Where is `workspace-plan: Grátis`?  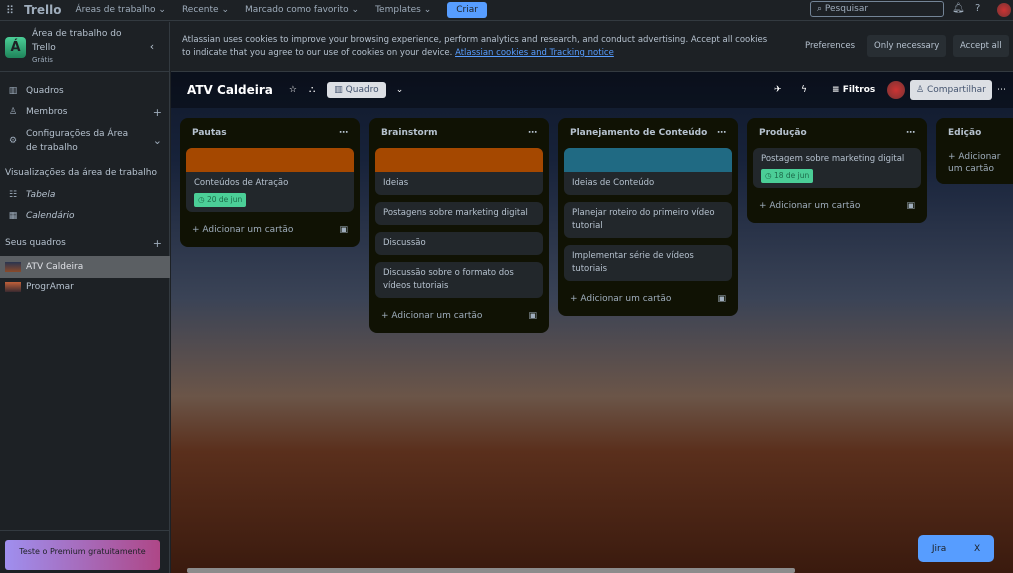
workspace-plan: Grátis is located at coordinates (42, 60).